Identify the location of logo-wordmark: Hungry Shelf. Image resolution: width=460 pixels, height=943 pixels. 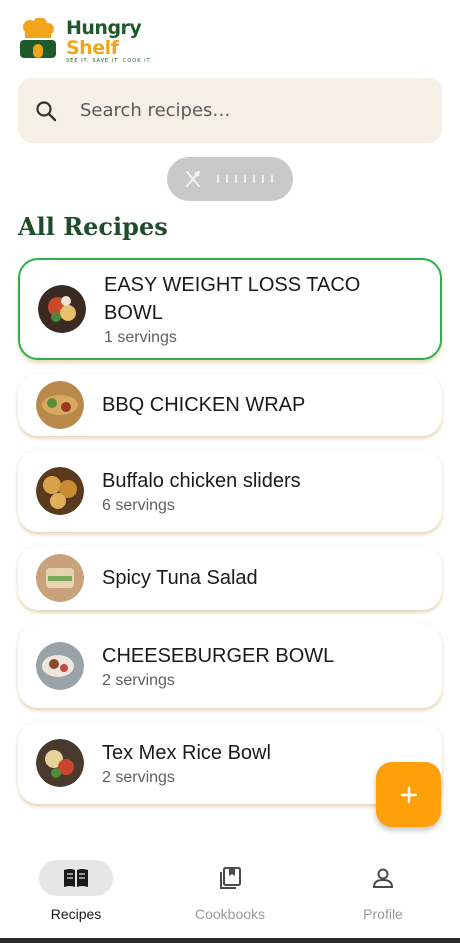
(104, 38).